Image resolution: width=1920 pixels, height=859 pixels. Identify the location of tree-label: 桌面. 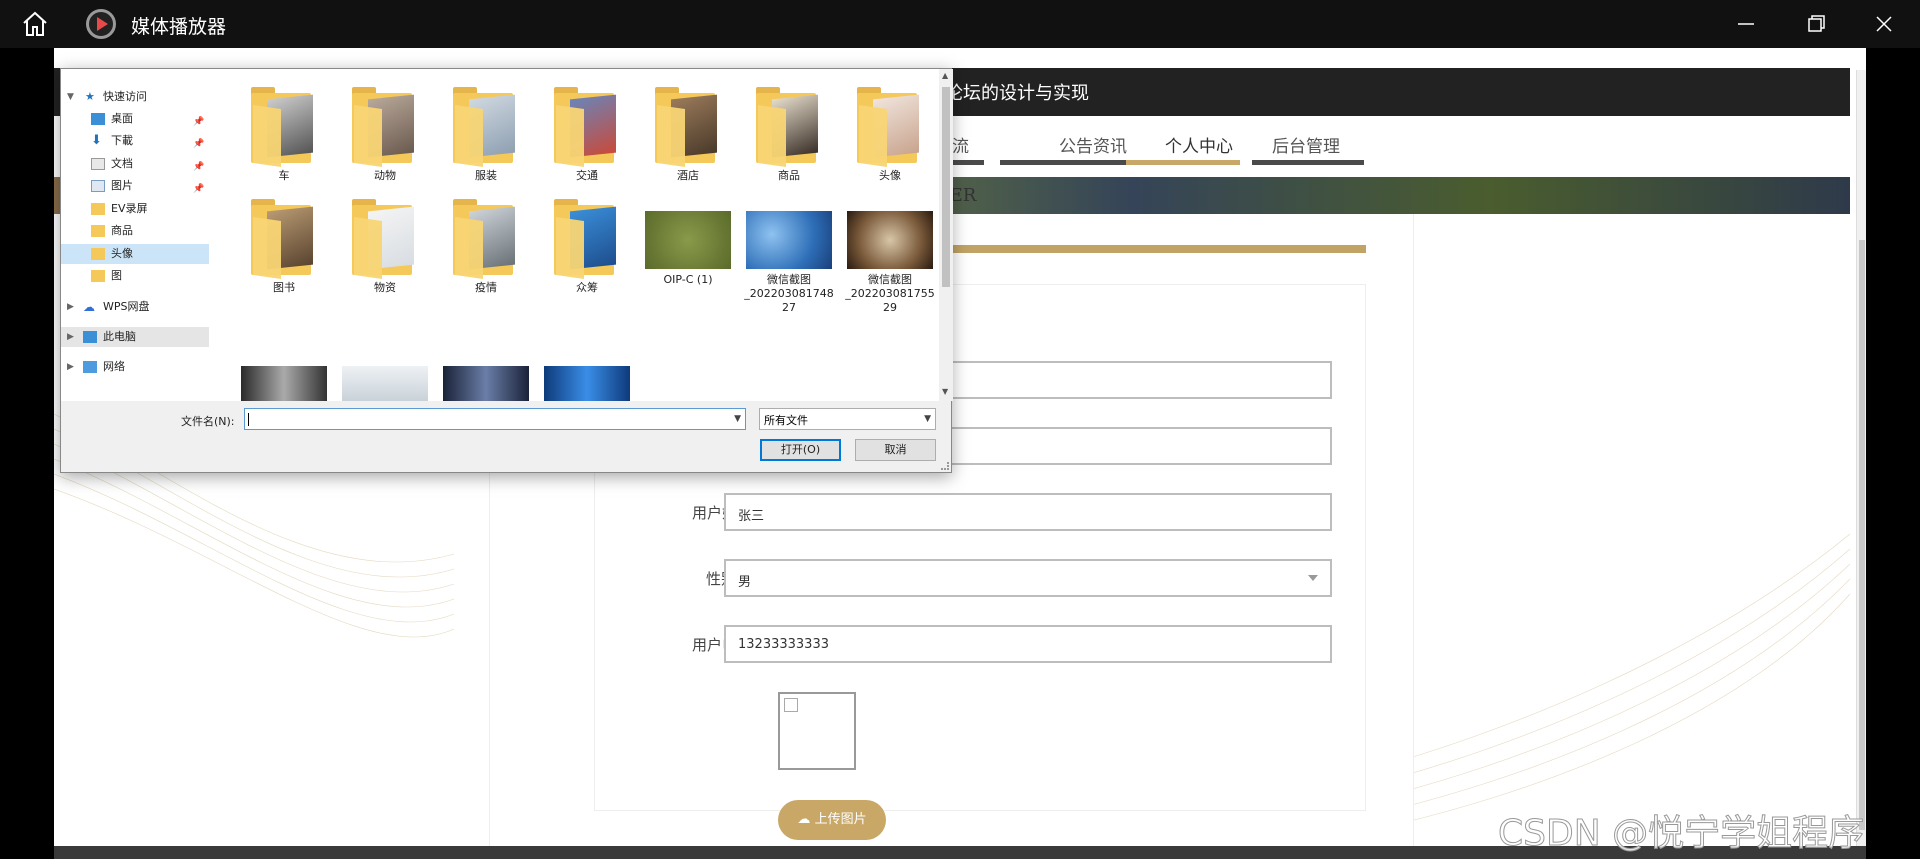
(122, 118).